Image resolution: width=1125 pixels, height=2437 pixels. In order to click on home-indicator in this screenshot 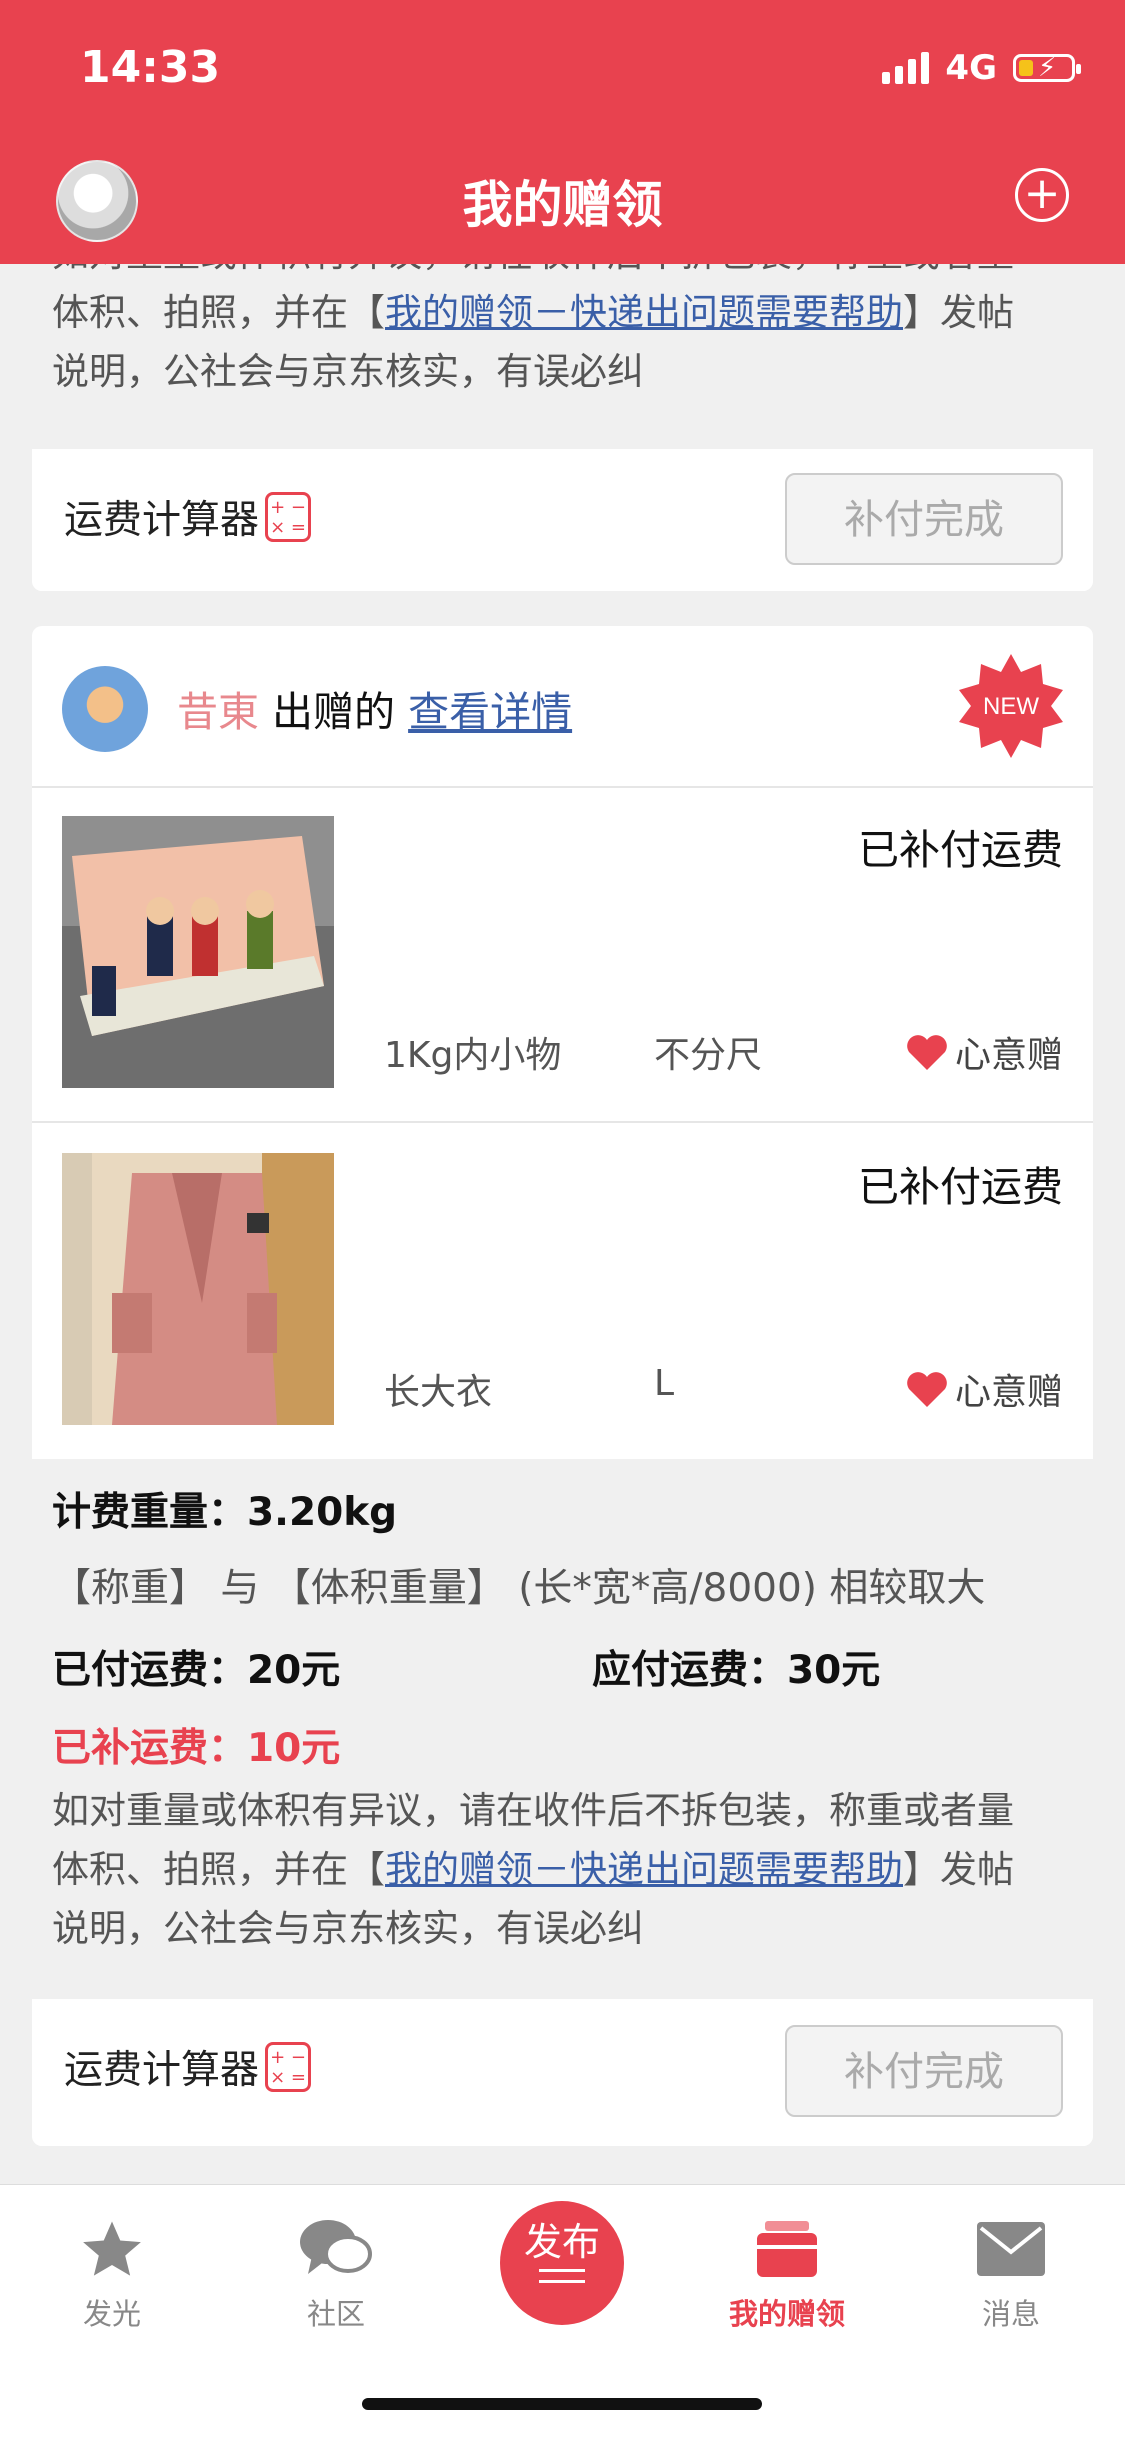, I will do `click(562, 2404)`.